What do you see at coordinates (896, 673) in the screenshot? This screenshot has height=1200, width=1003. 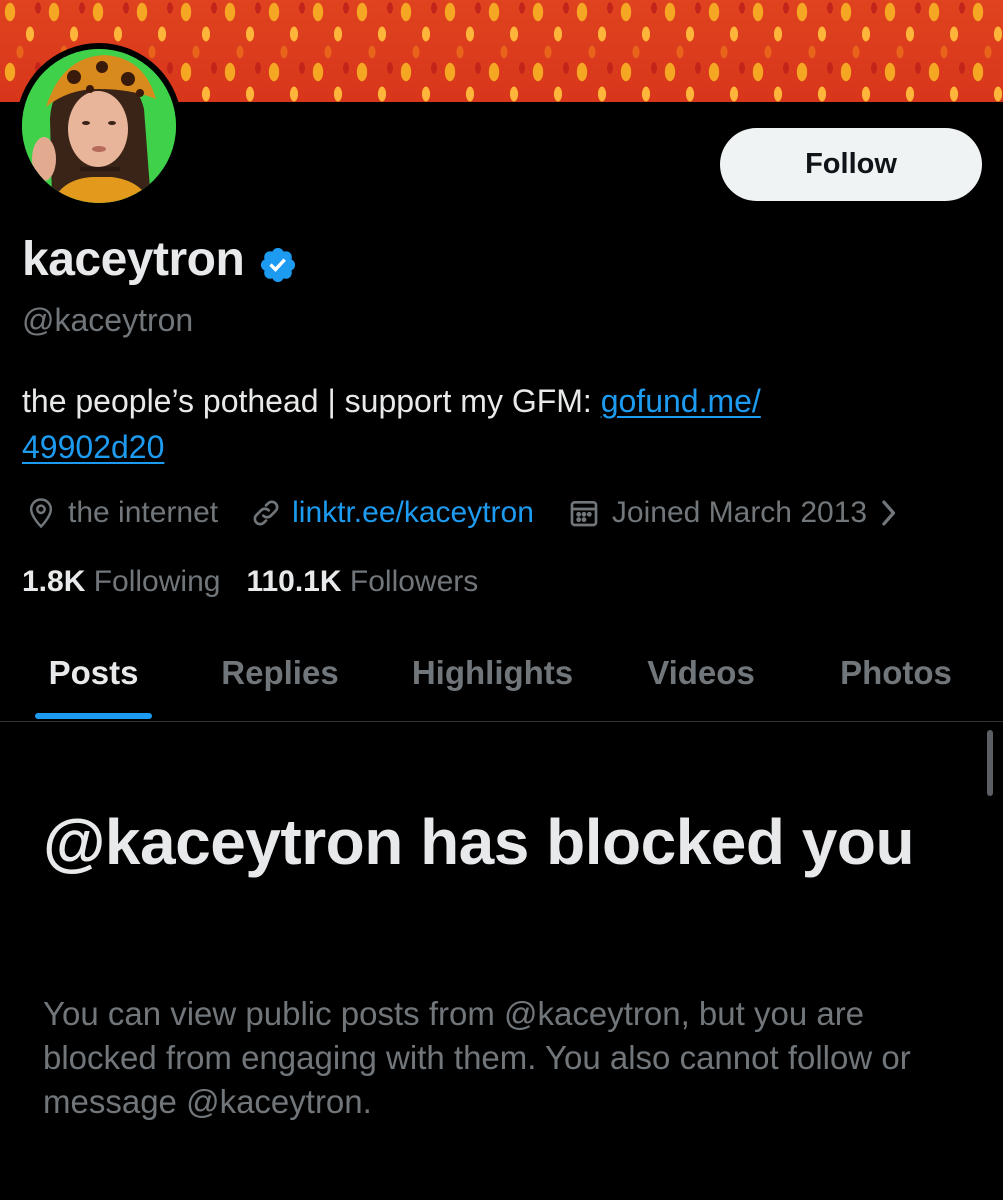 I see `tab-photos: Photos` at bounding box center [896, 673].